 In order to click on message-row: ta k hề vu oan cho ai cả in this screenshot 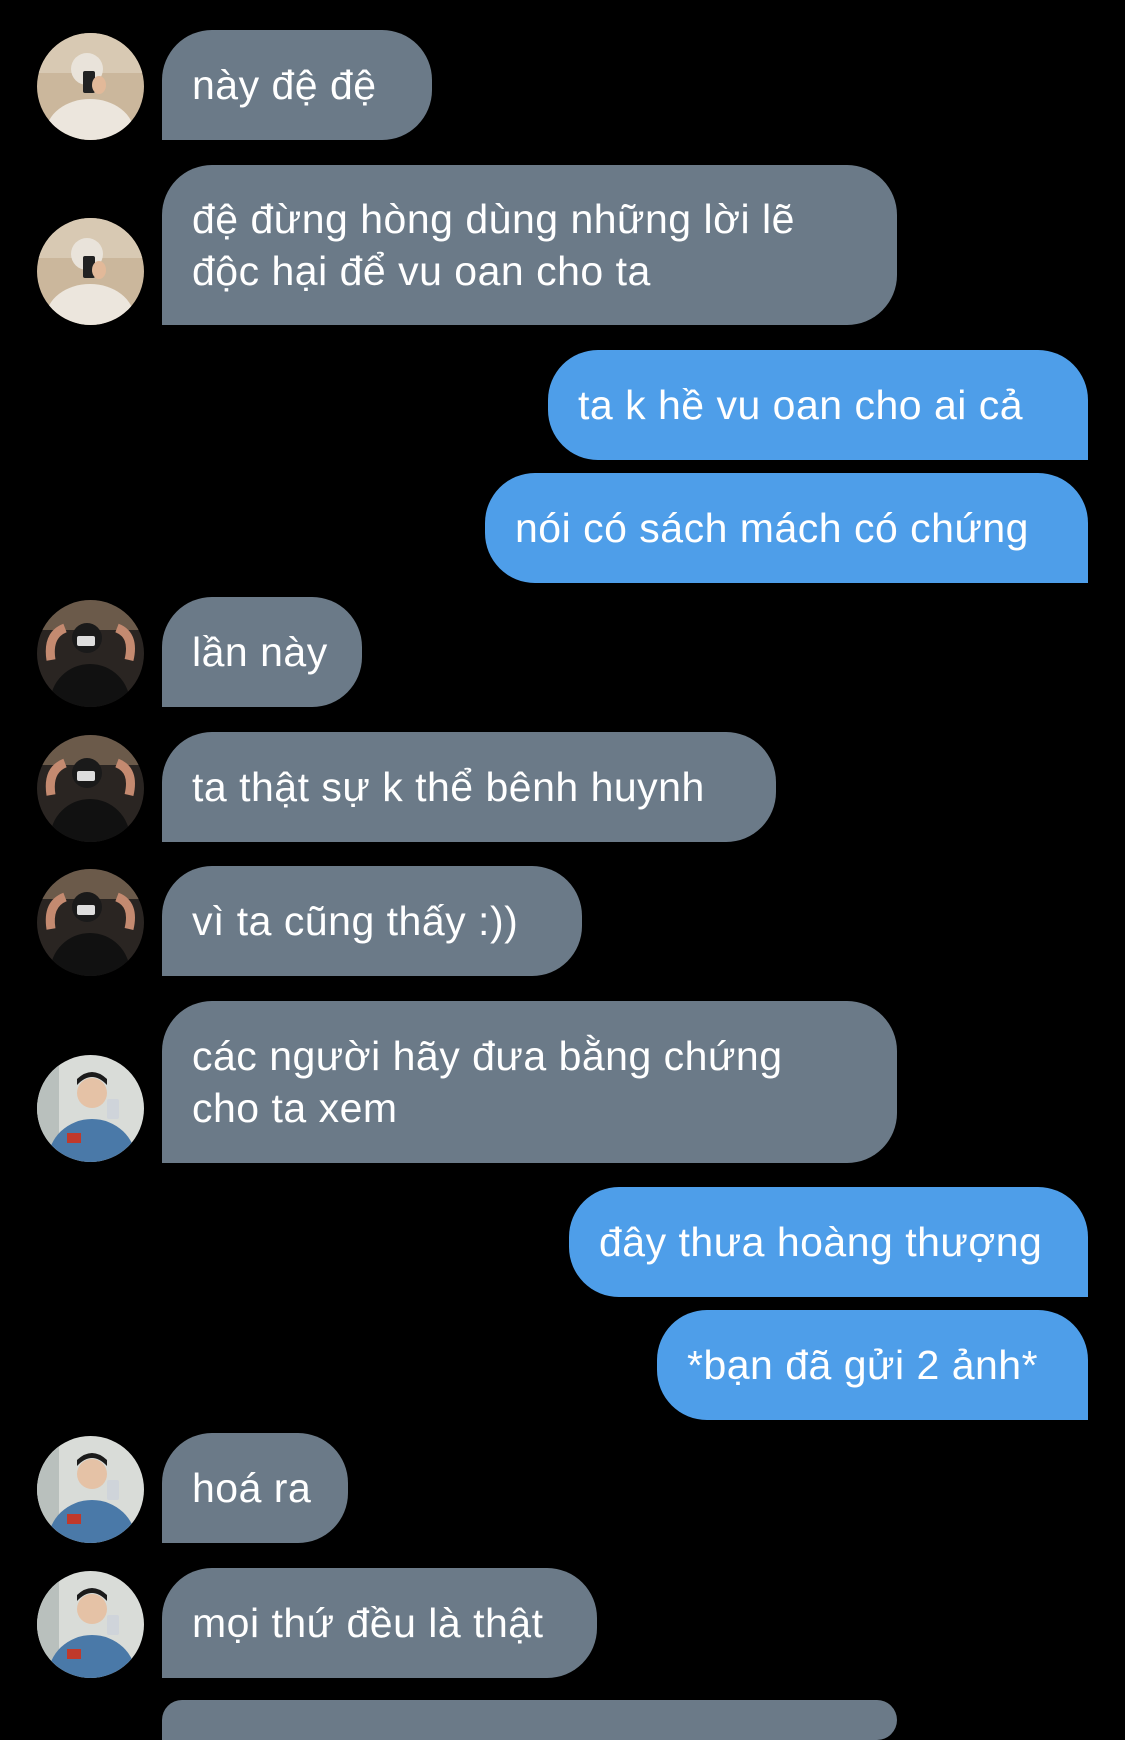, I will do `click(562, 405)`.